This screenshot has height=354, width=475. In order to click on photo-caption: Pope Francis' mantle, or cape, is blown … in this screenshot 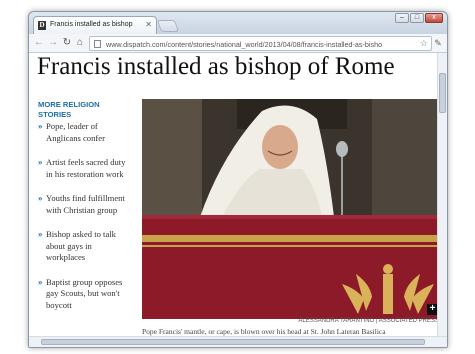, I will do `click(264, 331)`.